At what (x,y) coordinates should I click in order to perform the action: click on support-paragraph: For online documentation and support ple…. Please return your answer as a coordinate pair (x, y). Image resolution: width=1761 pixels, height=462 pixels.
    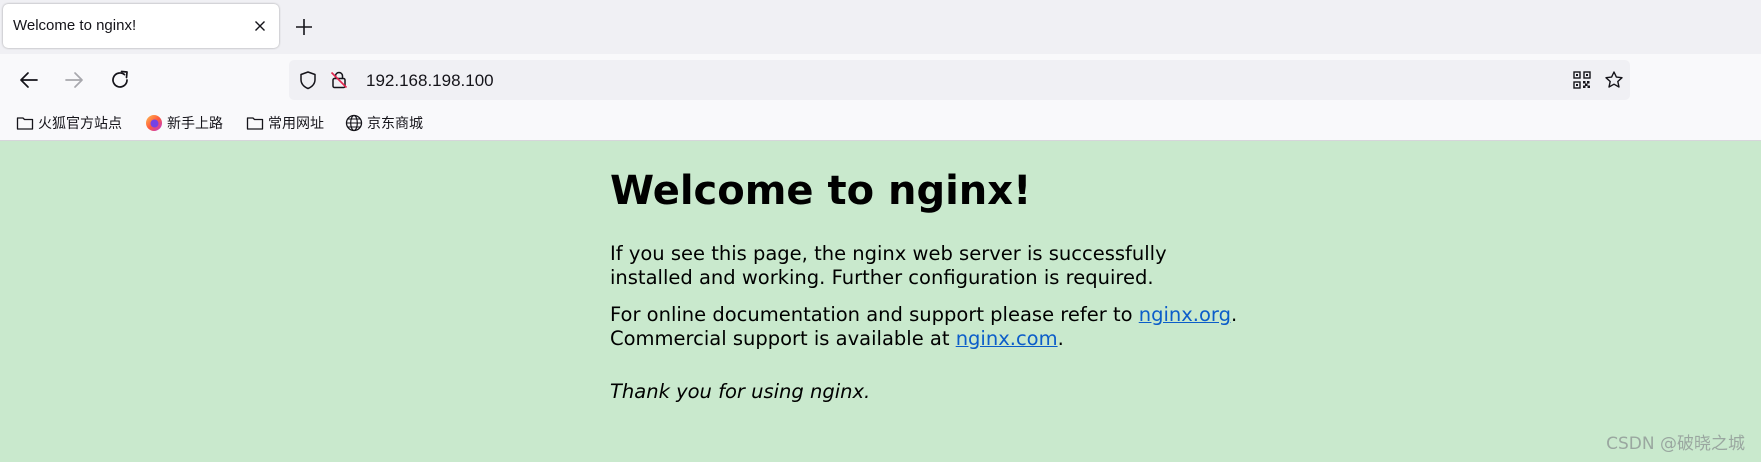
    Looking at the image, I should click on (930, 327).